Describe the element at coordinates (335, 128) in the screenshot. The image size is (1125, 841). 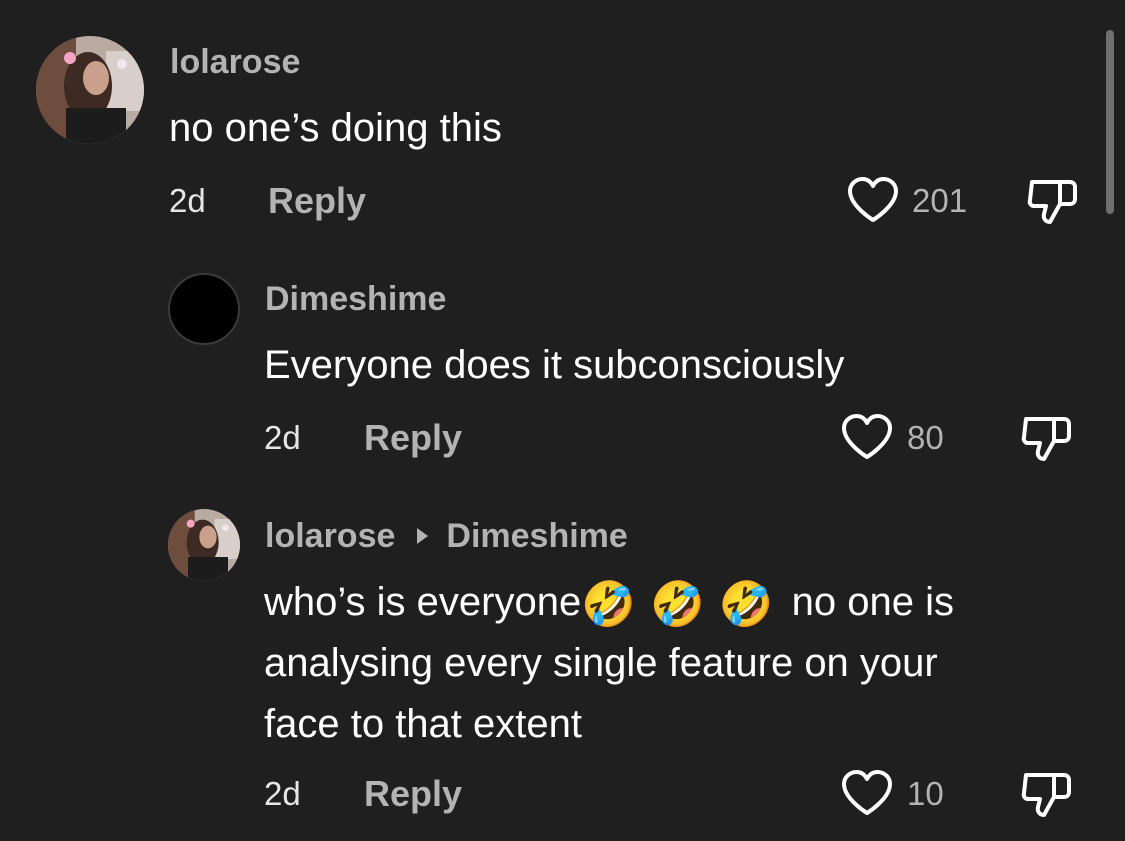
I see `comment-text: no one’s doing this` at that location.